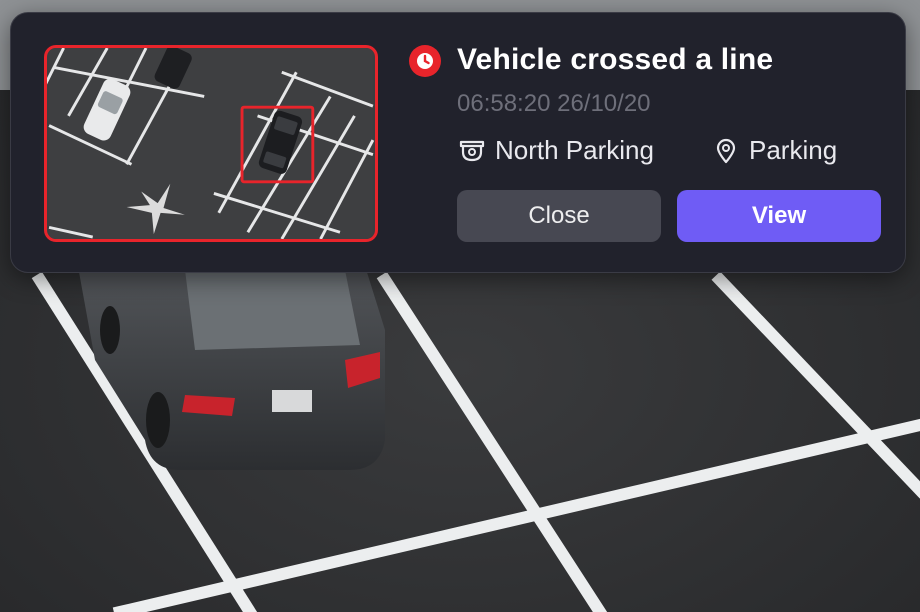 This screenshot has width=920, height=612. What do you see at coordinates (559, 216) in the screenshot?
I see `close-button: Close` at bounding box center [559, 216].